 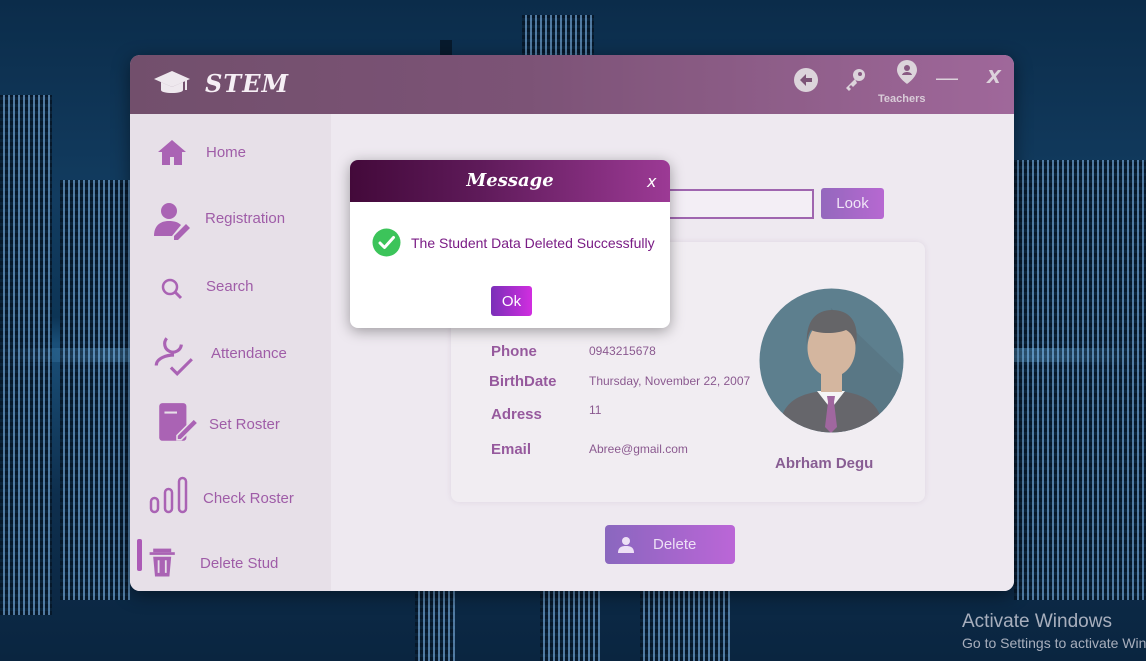 What do you see at coordinates (651, 181) in the screenshot?
I see `dialog-close-button: x` at bounding box center [651, 181].